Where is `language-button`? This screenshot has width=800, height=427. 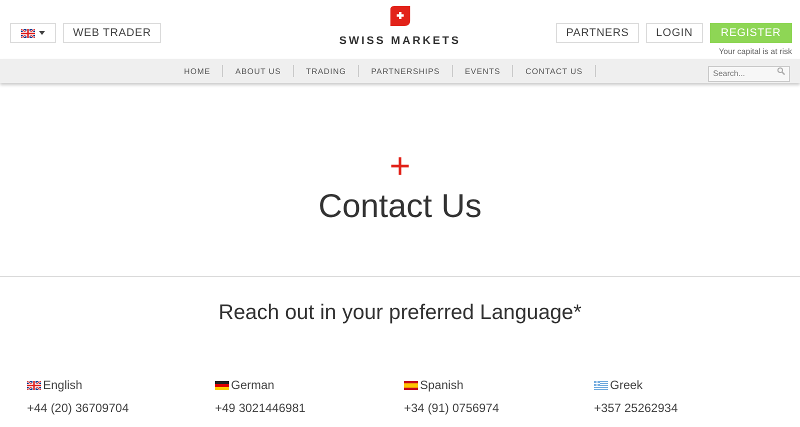 language-button is located at coordinates (33, 33).